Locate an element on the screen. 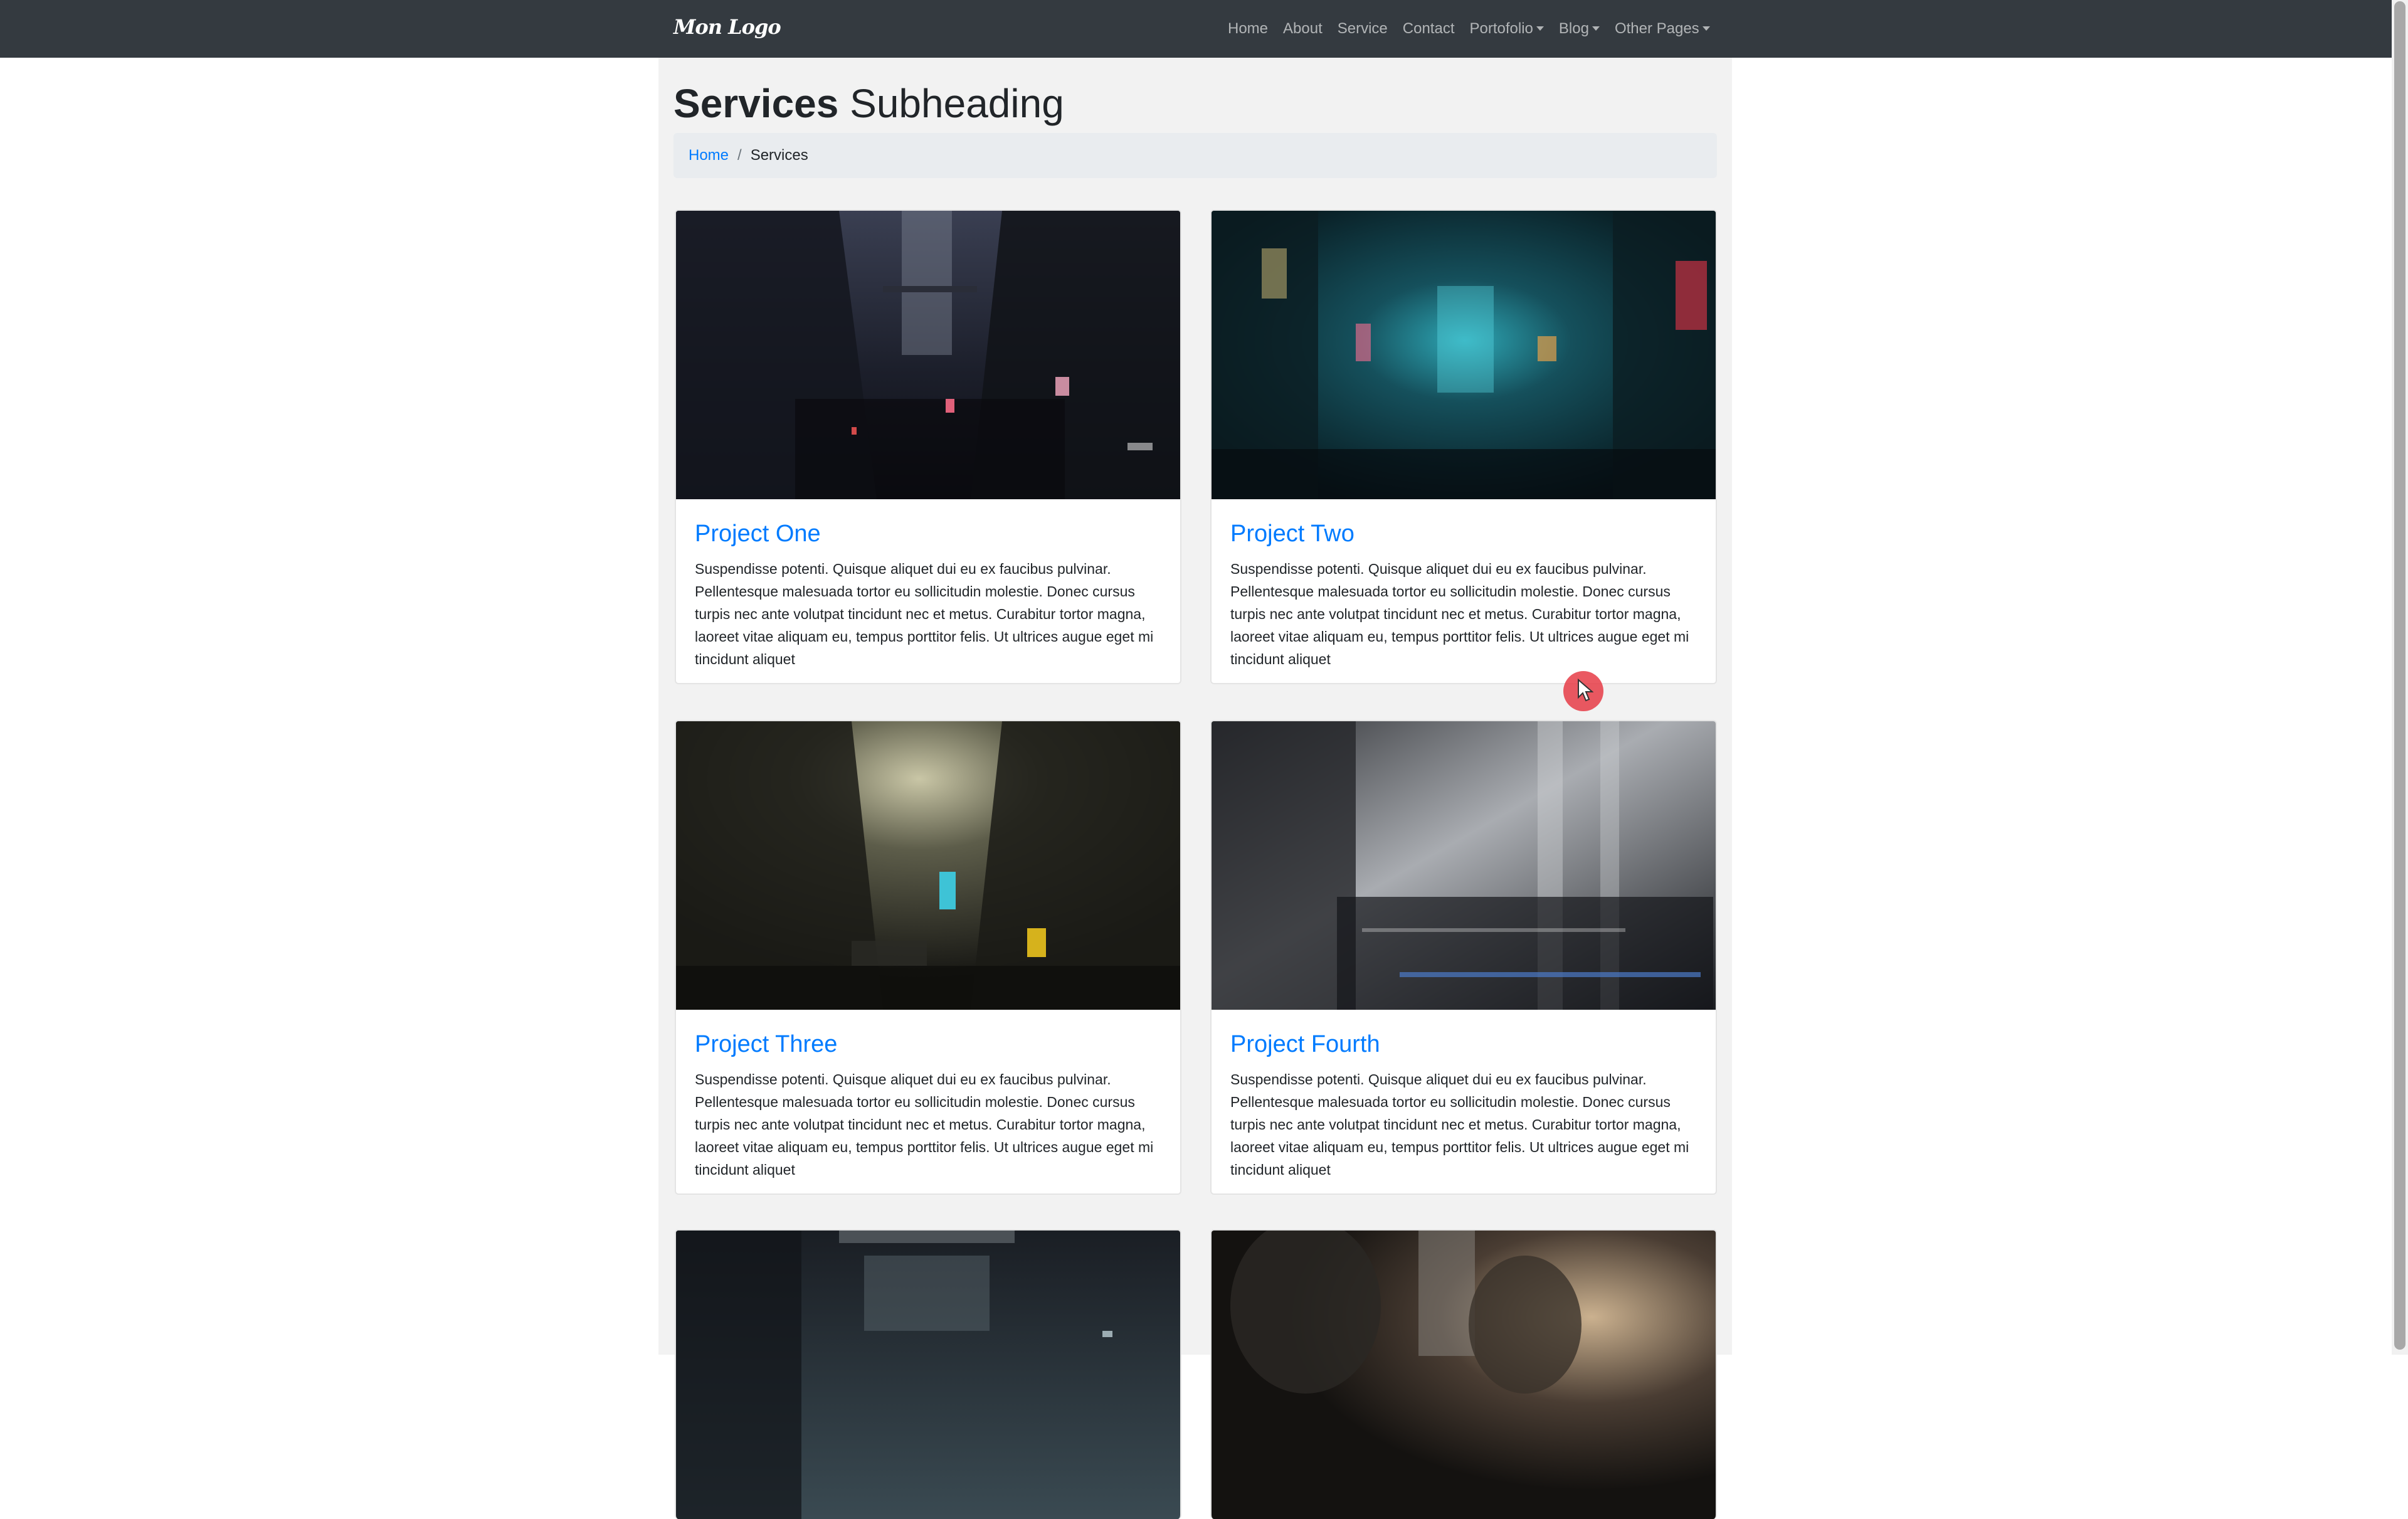  card-title-link: Project Two is located at coordinates (1463, 534).